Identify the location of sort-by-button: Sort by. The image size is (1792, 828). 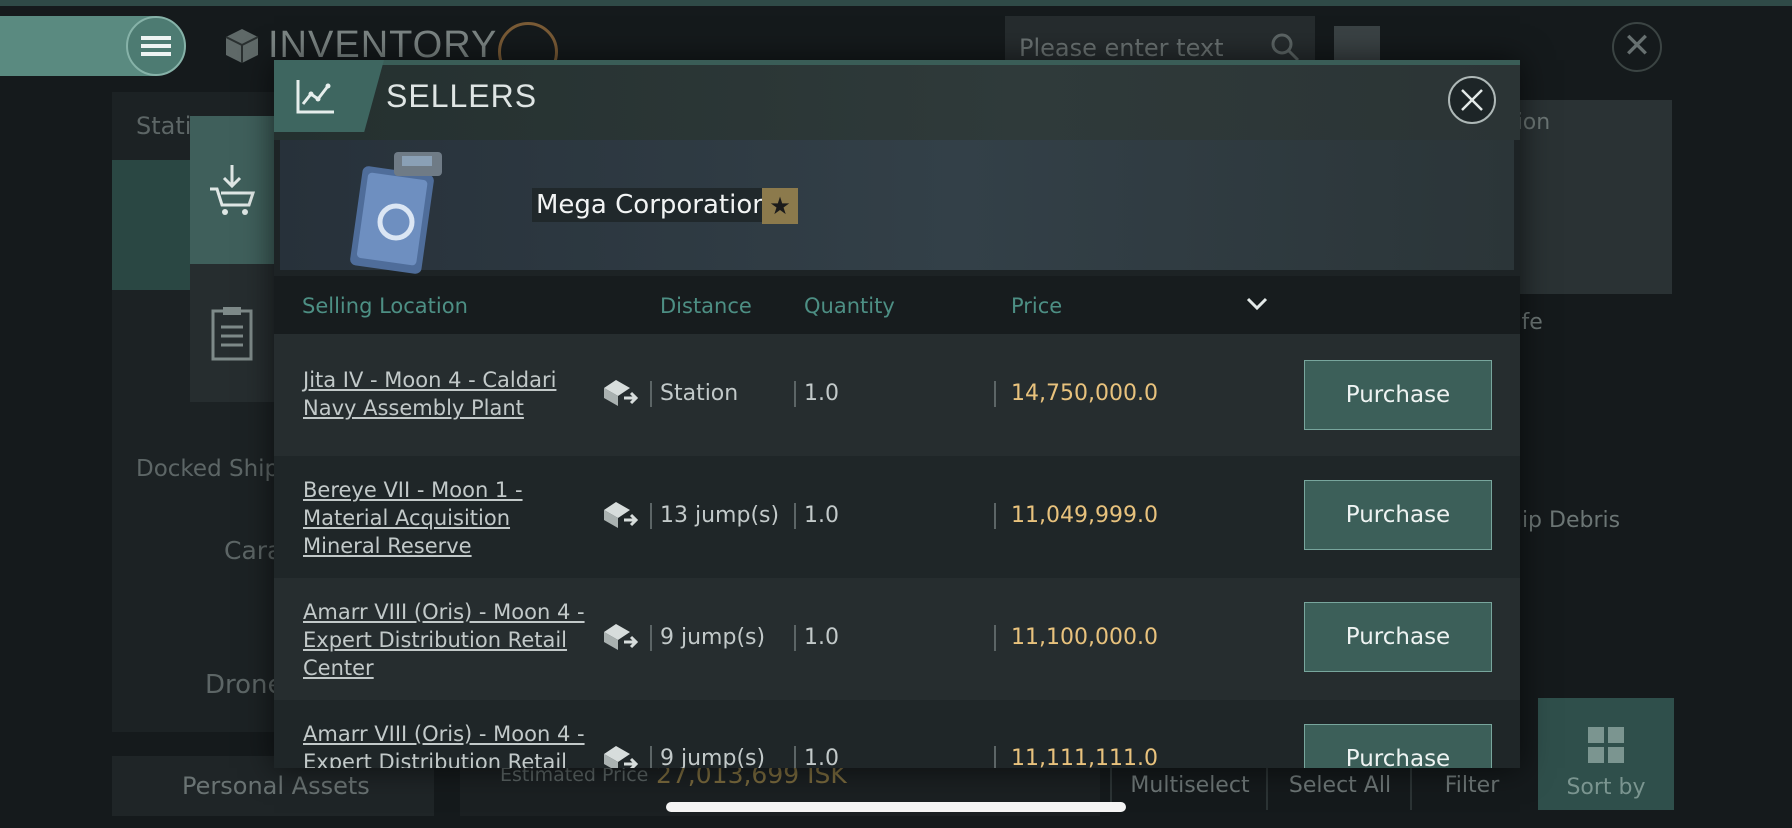
(1606, 754).